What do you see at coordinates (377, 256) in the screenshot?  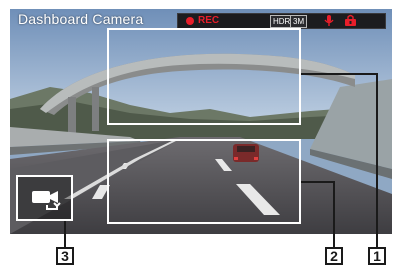 I see `callout-number-1: 1` at bounding box center [377, 256].